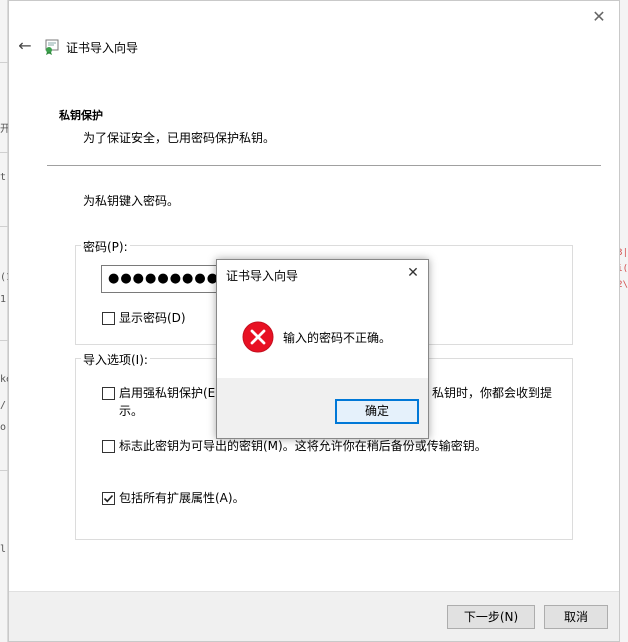 Image resolution: width=628 pixels, height=642 pixels. What do you see at coordinates (3, 427) in the screenshot?
I see `bg-fragment: o` at bounding box center [3, 427].